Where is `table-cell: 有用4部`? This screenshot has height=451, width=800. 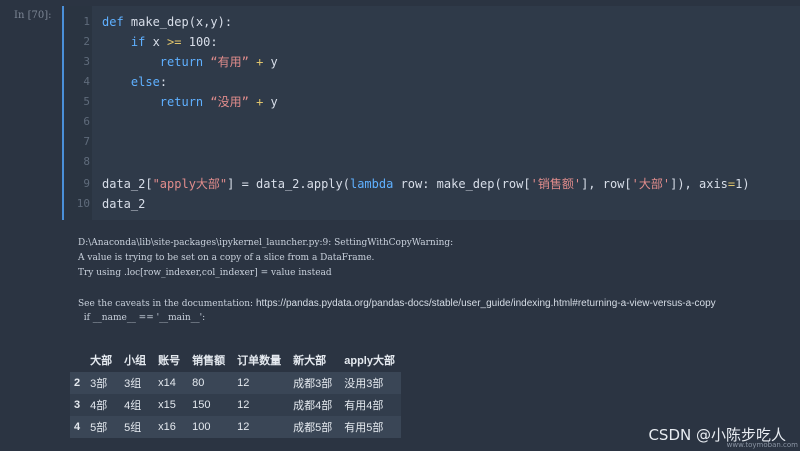 table-cell: 有用4部 is located at coordinates (364, 406).